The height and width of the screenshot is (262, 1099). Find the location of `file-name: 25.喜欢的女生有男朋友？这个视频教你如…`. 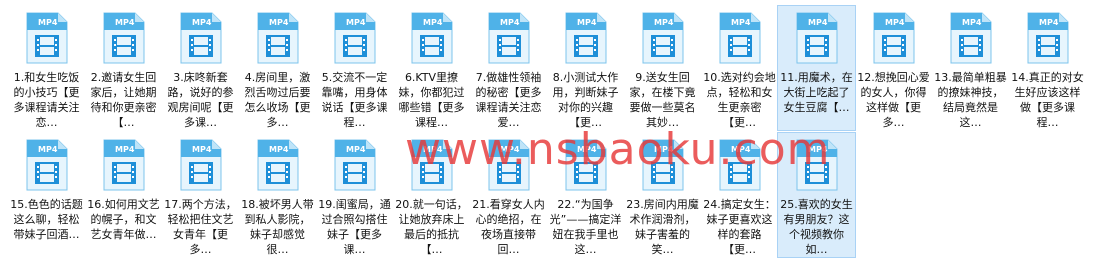

file-name: 25.喜欢的女生有男朋友？这个视频教你如… is located at coordinates (816, 227).